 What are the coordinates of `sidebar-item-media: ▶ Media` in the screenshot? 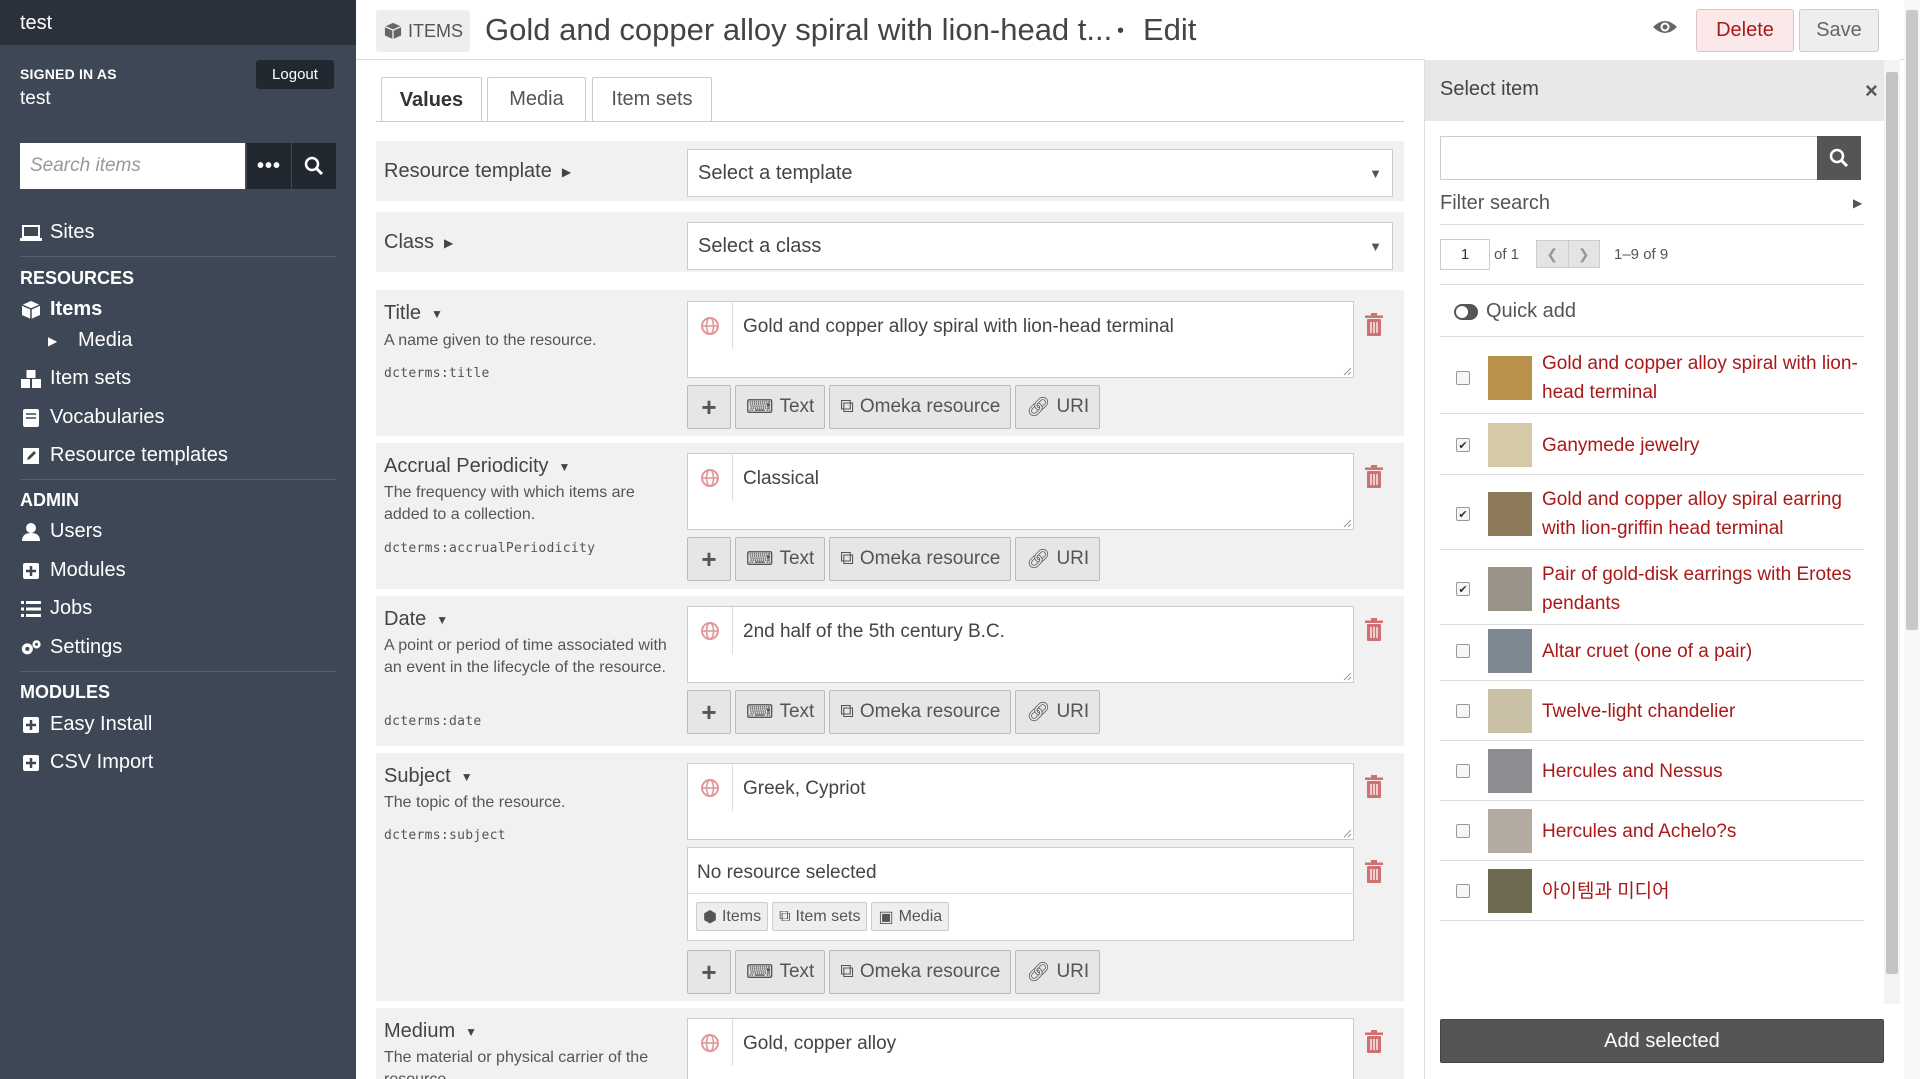 It's located at (90, 340).